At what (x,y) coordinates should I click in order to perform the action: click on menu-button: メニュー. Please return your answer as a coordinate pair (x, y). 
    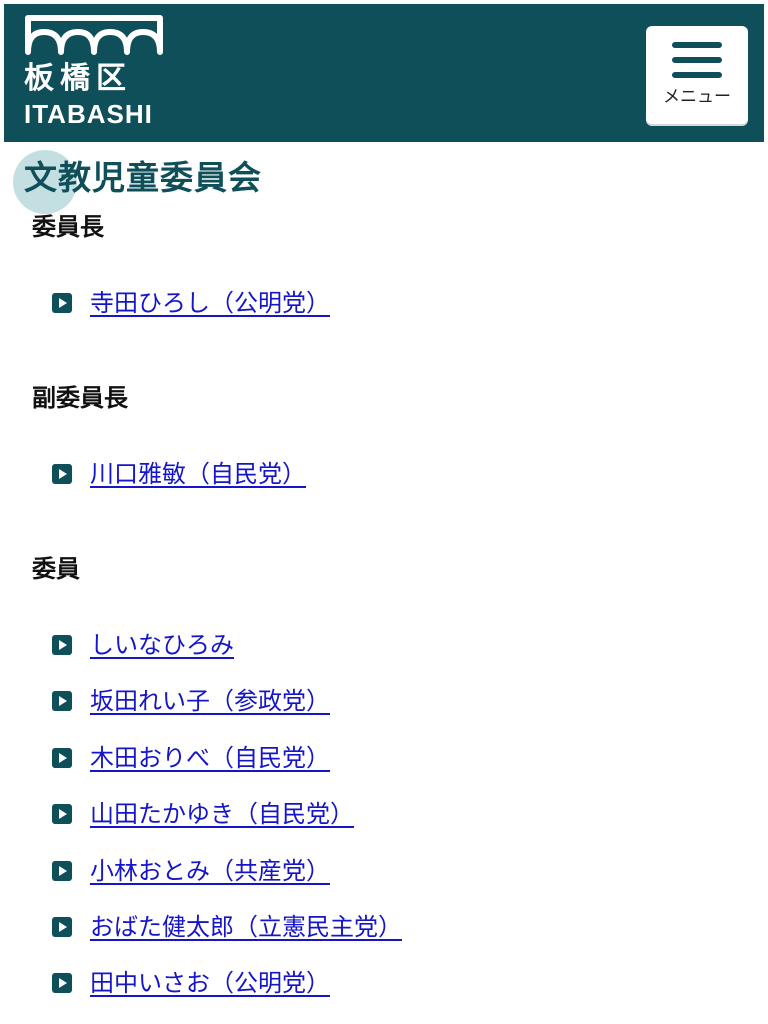
    Looking at the image, I should click on (697, 75).